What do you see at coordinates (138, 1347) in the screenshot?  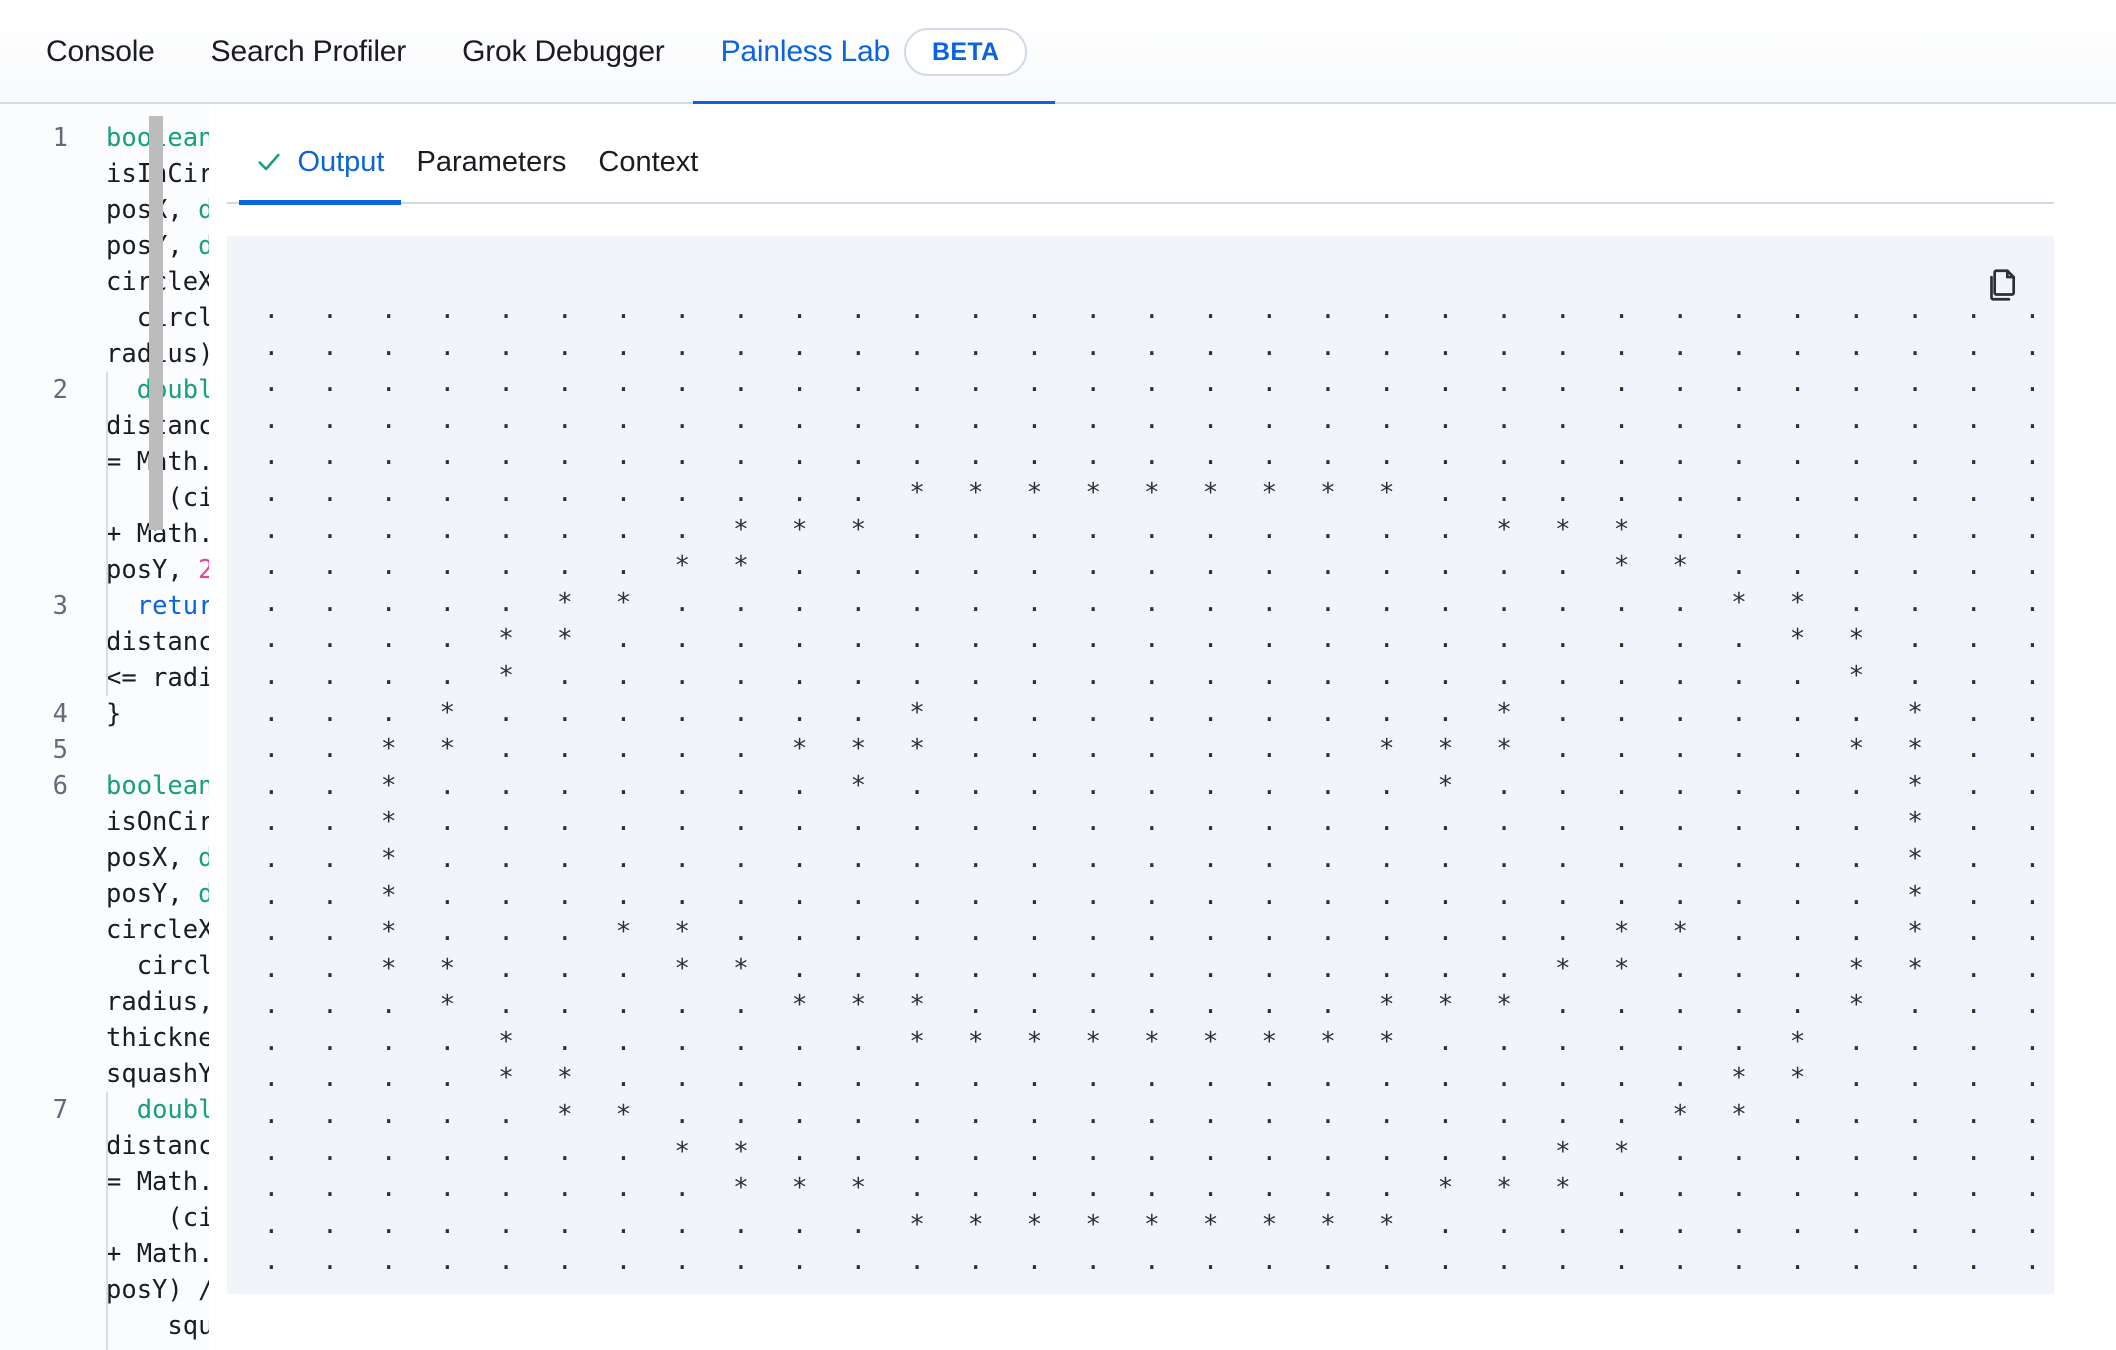 I see `code-line-text: return (` at bounding box center [138, 1347].